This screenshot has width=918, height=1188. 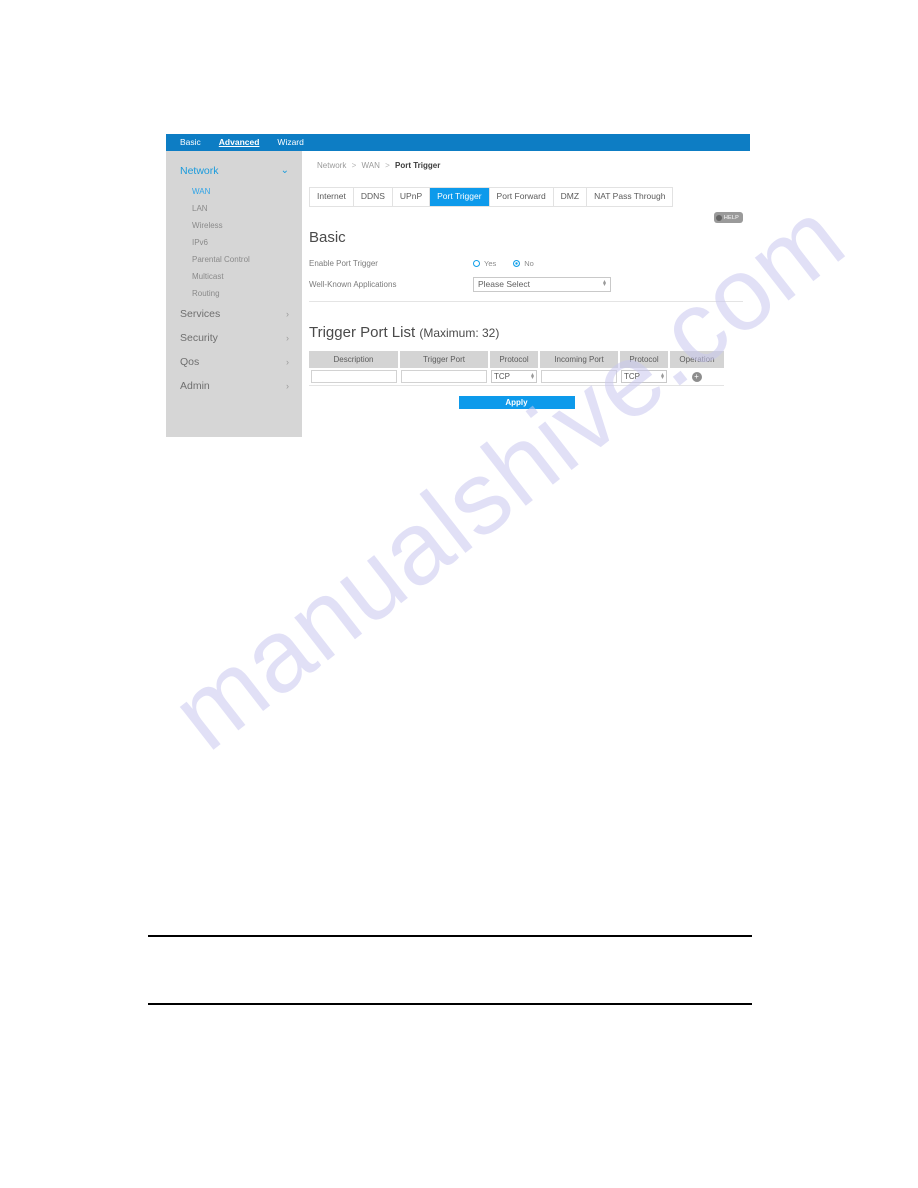 I want to click on topnav-item-advanced: Advanced, so click(x=239, y=142).